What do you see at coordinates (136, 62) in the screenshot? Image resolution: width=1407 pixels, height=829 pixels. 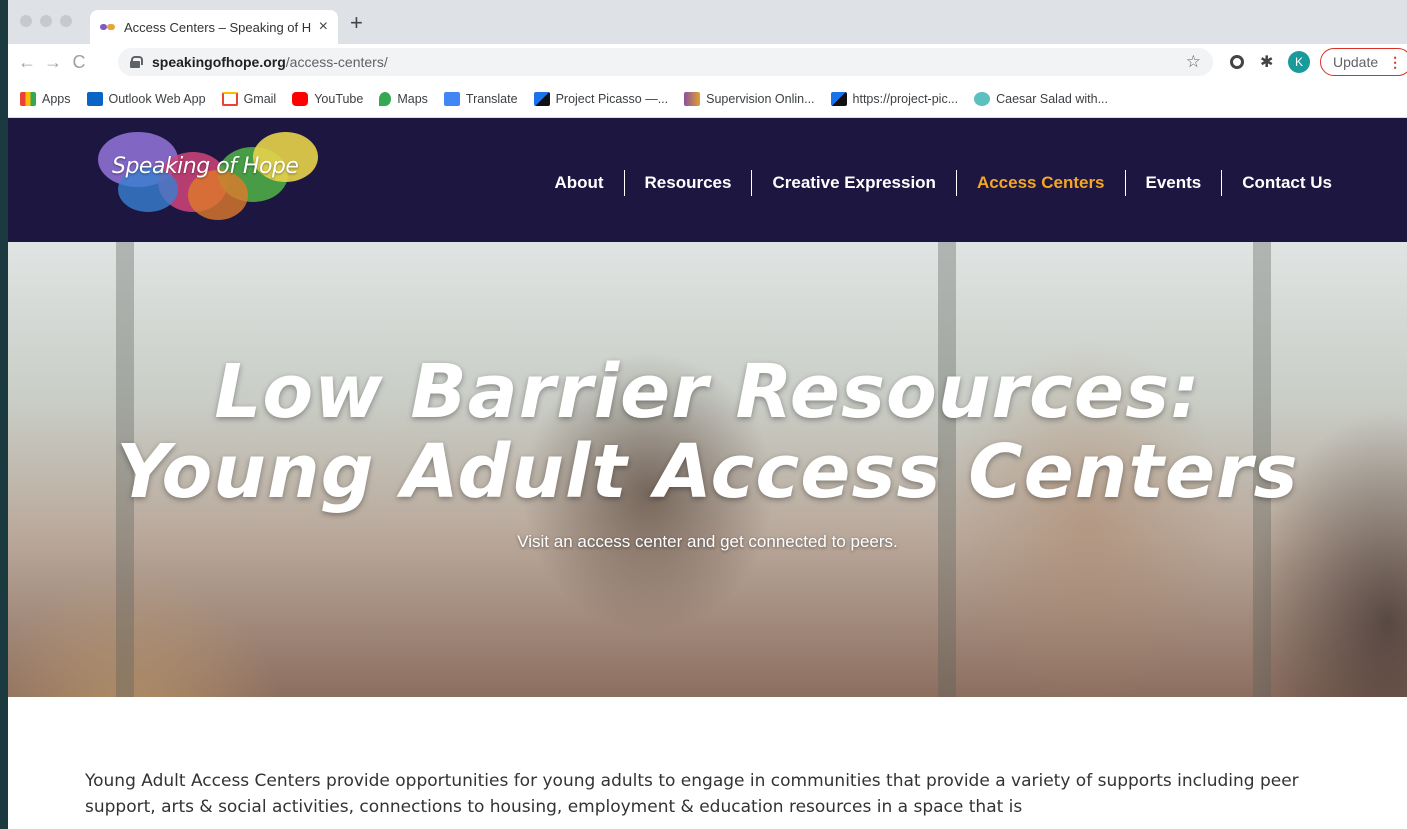 I see `lock-icon` at bounding box center [136, 62].